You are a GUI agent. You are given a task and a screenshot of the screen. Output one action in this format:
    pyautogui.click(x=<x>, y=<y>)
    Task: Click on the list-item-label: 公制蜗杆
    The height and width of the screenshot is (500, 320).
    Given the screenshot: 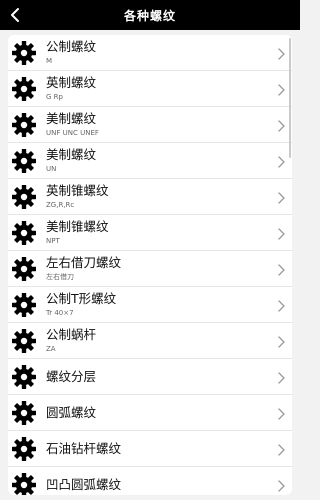 What is the action you would take?
    pyautogui.click(x=71, y=334)
    